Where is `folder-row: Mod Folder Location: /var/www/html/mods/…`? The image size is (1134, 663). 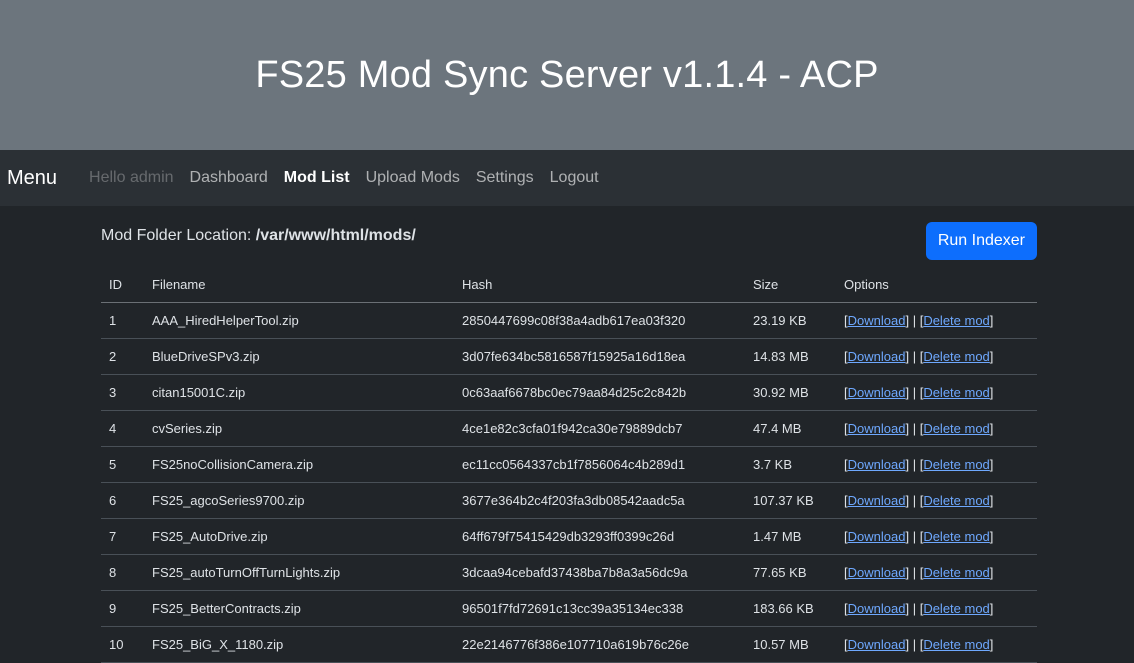 folder-row: Mod Folder Location: /var/www/html/mods/… is located at coordinates (569, 236).